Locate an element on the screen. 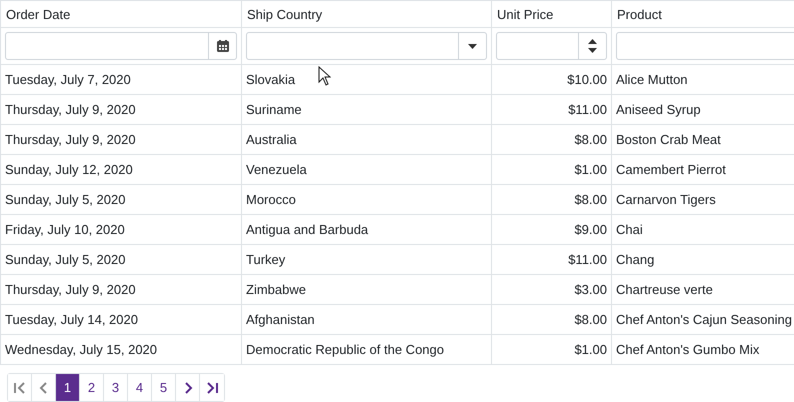  table-cell: Turkey is located at coordinates (266, 259).